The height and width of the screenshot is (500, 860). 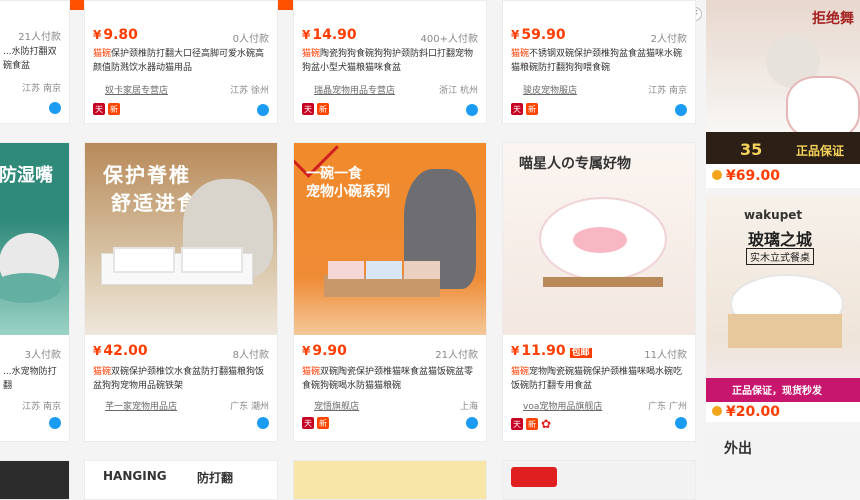 I want to click on red-tag, so click(x=534, y=477).